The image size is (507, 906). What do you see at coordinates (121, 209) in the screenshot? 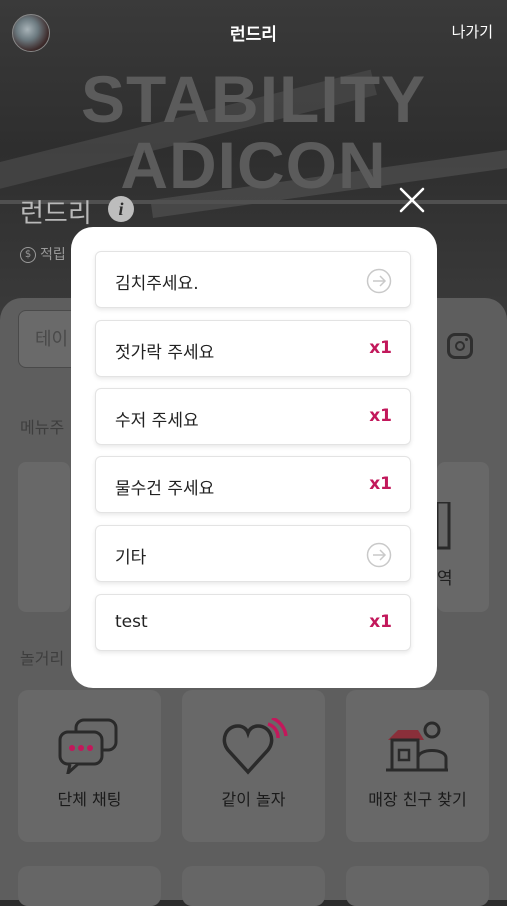
I see `info-icon: i` at bounding box center [121, 209].